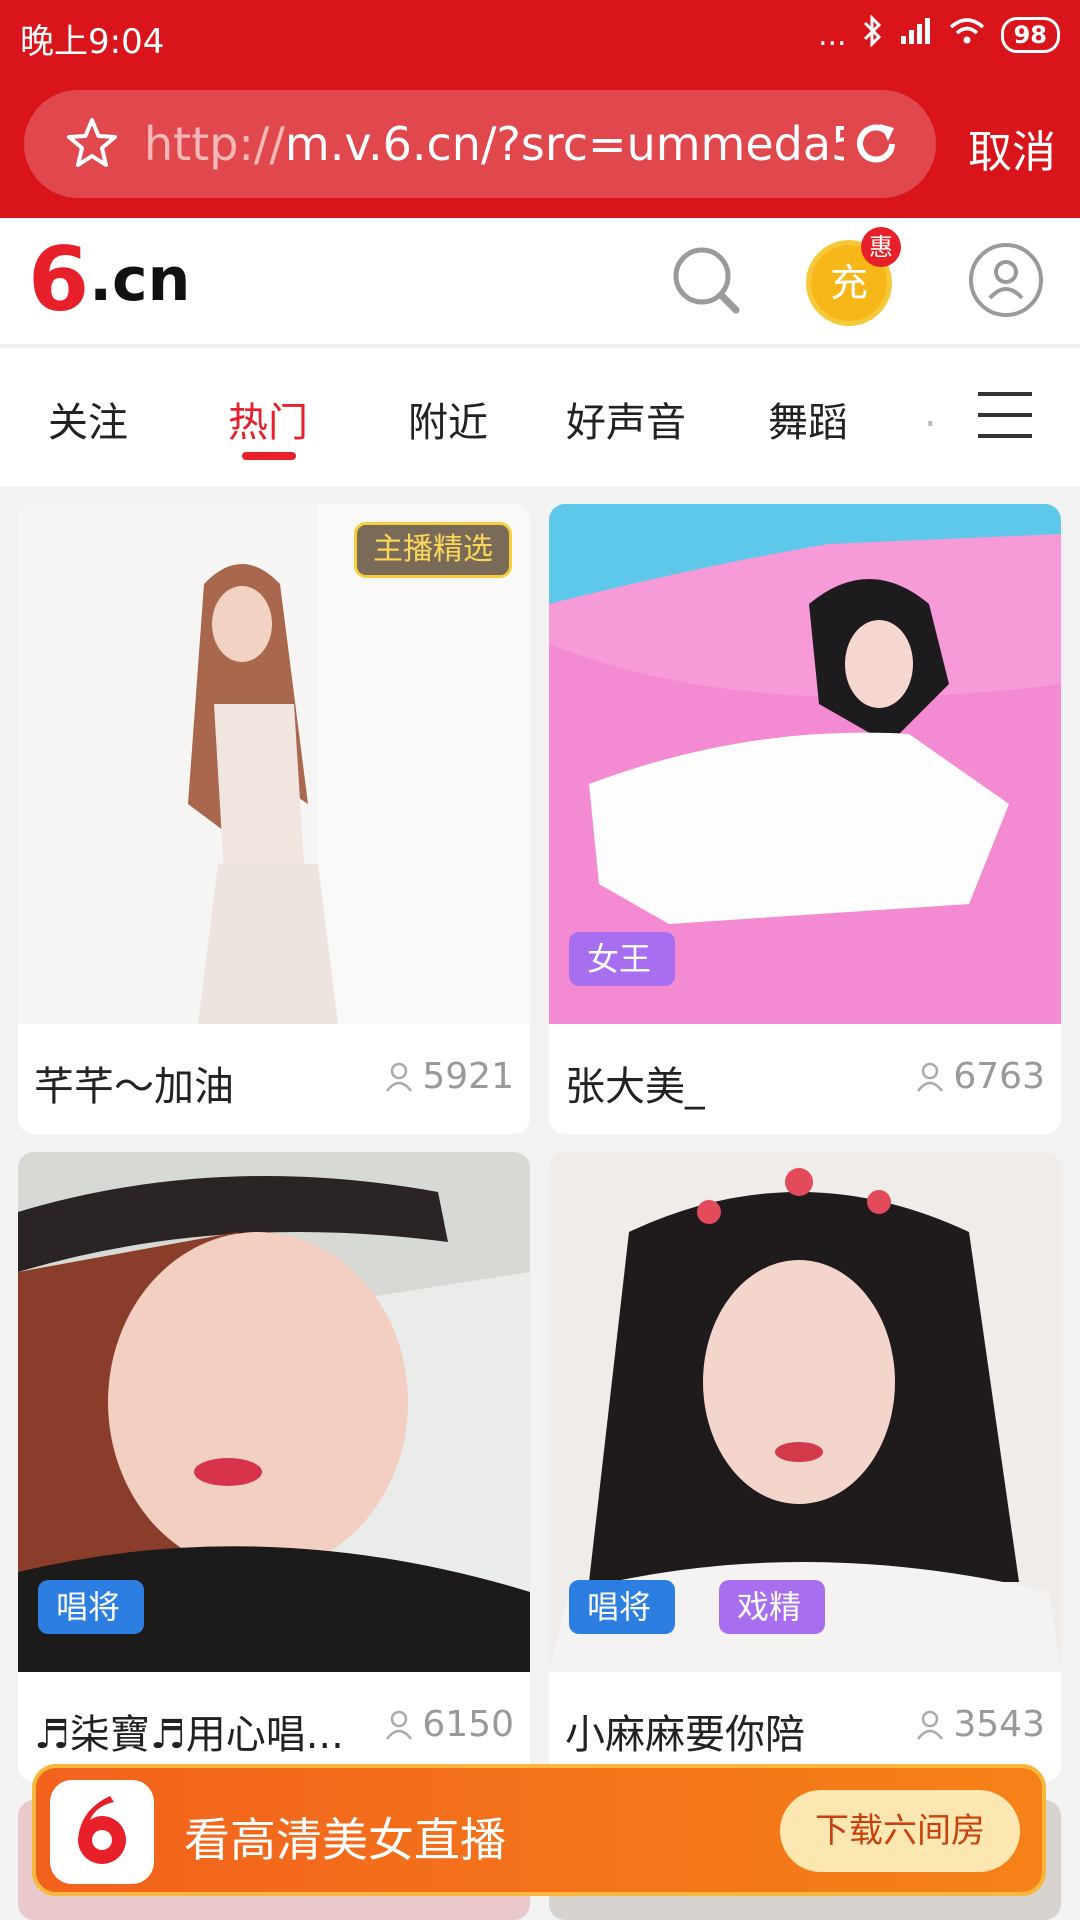 The image size is (1080, 1920). Describe the element at coordinates (930, 413) in the screenshot. I see `tab-overflow: .` at that location.